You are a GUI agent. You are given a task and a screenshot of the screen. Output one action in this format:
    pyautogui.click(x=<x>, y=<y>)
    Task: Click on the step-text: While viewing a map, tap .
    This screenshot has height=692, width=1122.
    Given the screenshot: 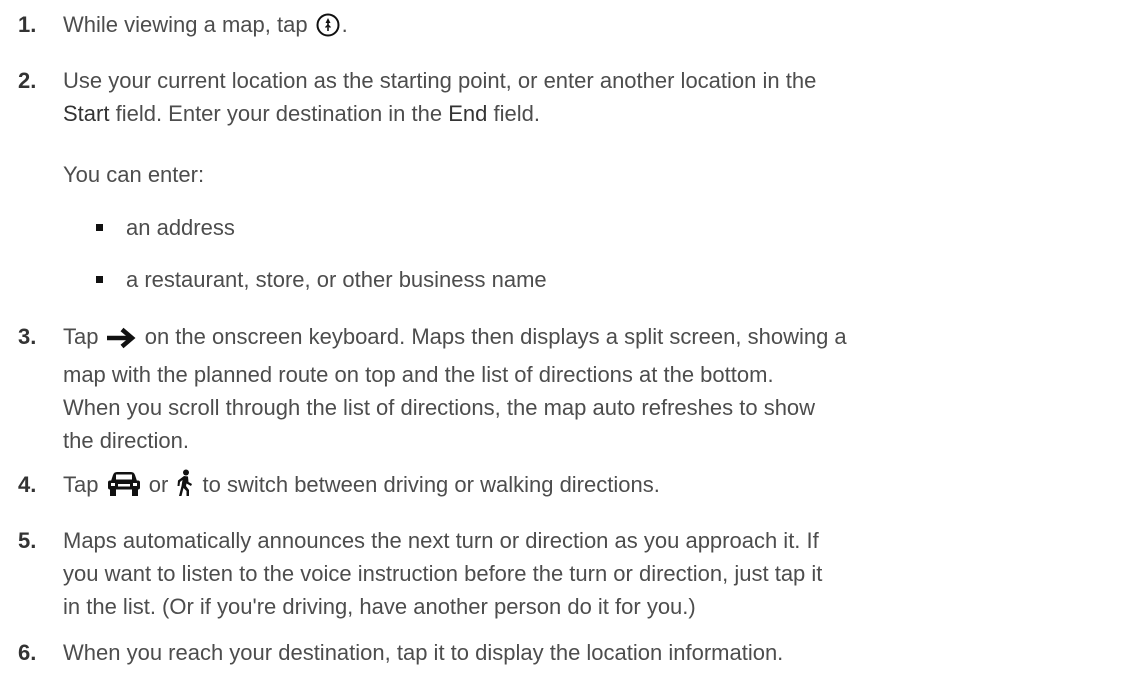 What is the action you would take?
    pyautogui.click(x=585, y=27)
    